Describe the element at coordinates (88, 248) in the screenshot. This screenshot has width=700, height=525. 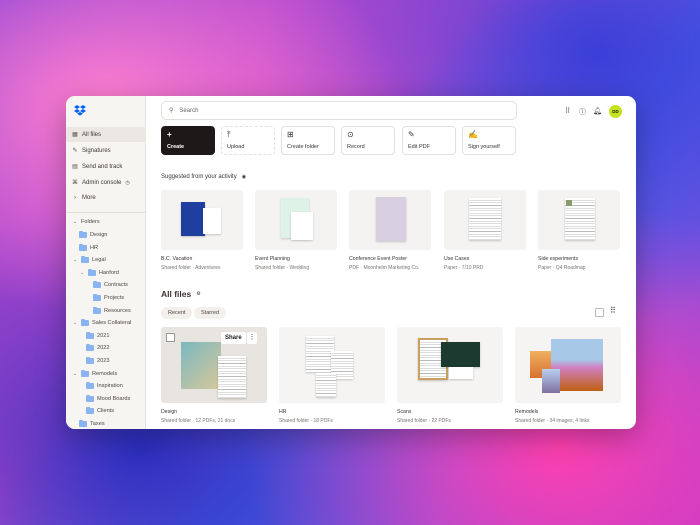
I see `folder-hr: HR` at that location.